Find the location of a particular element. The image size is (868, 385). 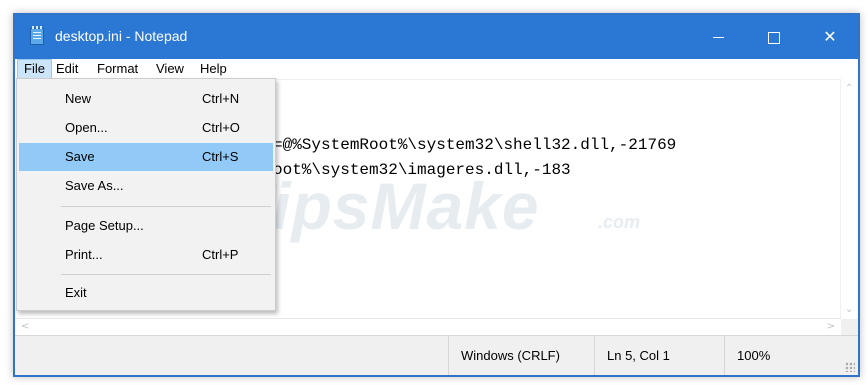

menu-item-label: Save is located at coordinates (80, 156).